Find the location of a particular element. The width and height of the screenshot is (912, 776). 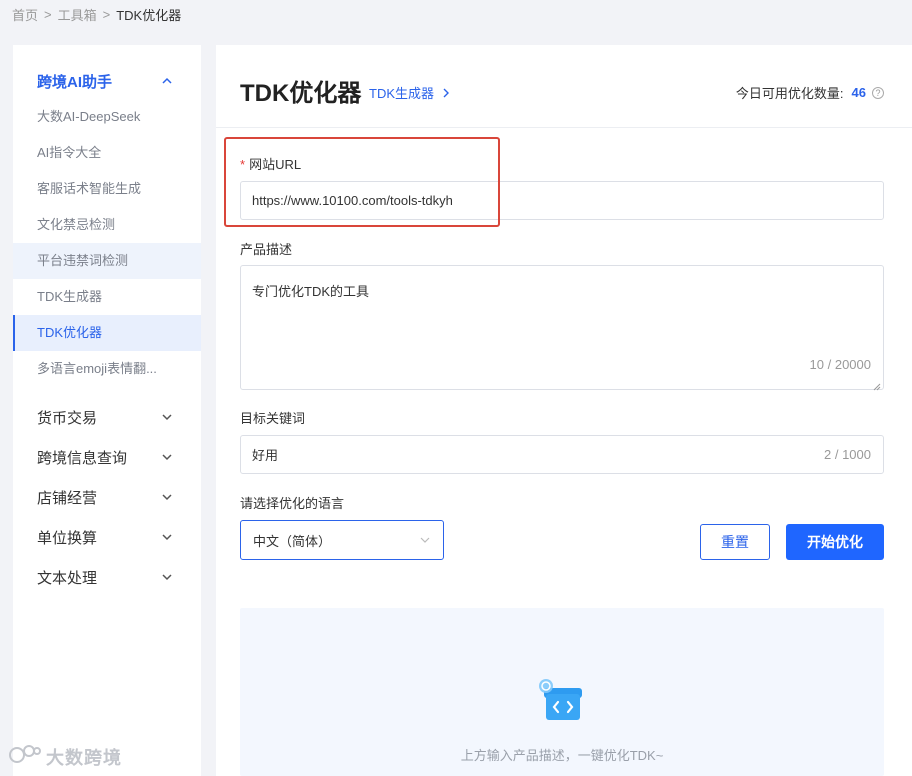

keywords-value: 好用 is located at coordinates (265, 455).